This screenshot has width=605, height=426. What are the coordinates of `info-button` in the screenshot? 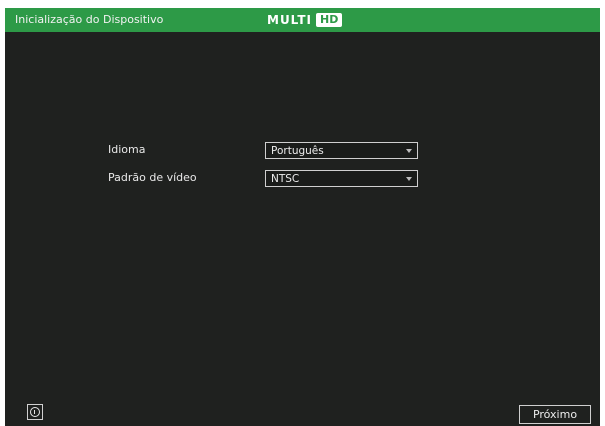 It's located at (35, 412).